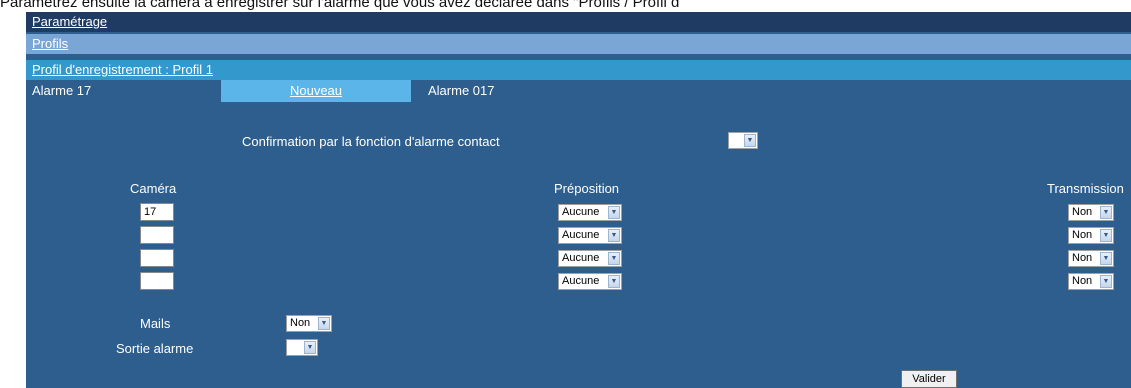  What do you see at coordinates (122, 69) in the screenshot?
I see `profil-enregistrement-link: Profil d'enregistrement : Profil 1` at bounding box center [122, 69].